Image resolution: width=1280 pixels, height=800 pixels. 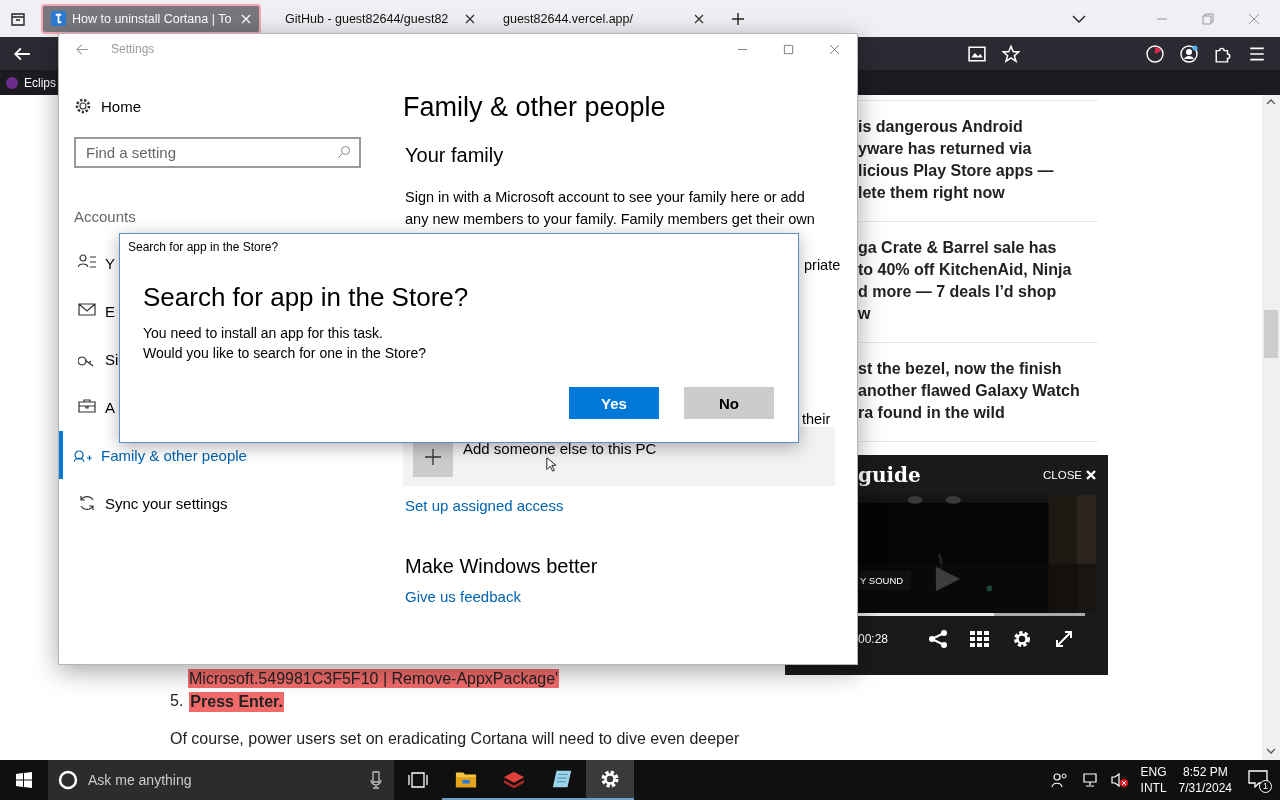 What do you see at coordinates (816, 419) in the screenshot?
I see `description-fragment: their` at bounding box center [816, 419].